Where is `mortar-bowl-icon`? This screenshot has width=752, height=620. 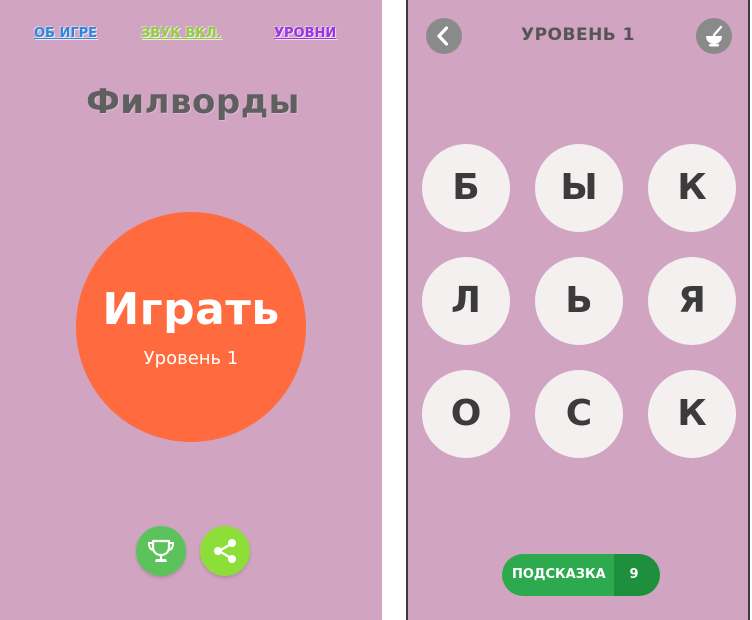 mortar-bowl-icon is located at coordinates (714, 36).